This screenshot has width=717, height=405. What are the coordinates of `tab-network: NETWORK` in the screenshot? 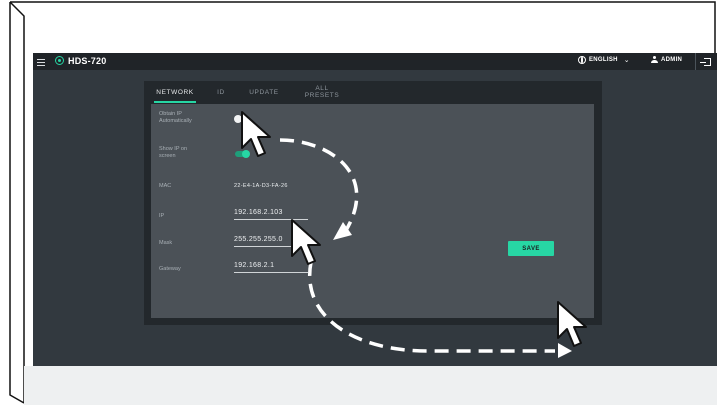 It's located at (175, 92).